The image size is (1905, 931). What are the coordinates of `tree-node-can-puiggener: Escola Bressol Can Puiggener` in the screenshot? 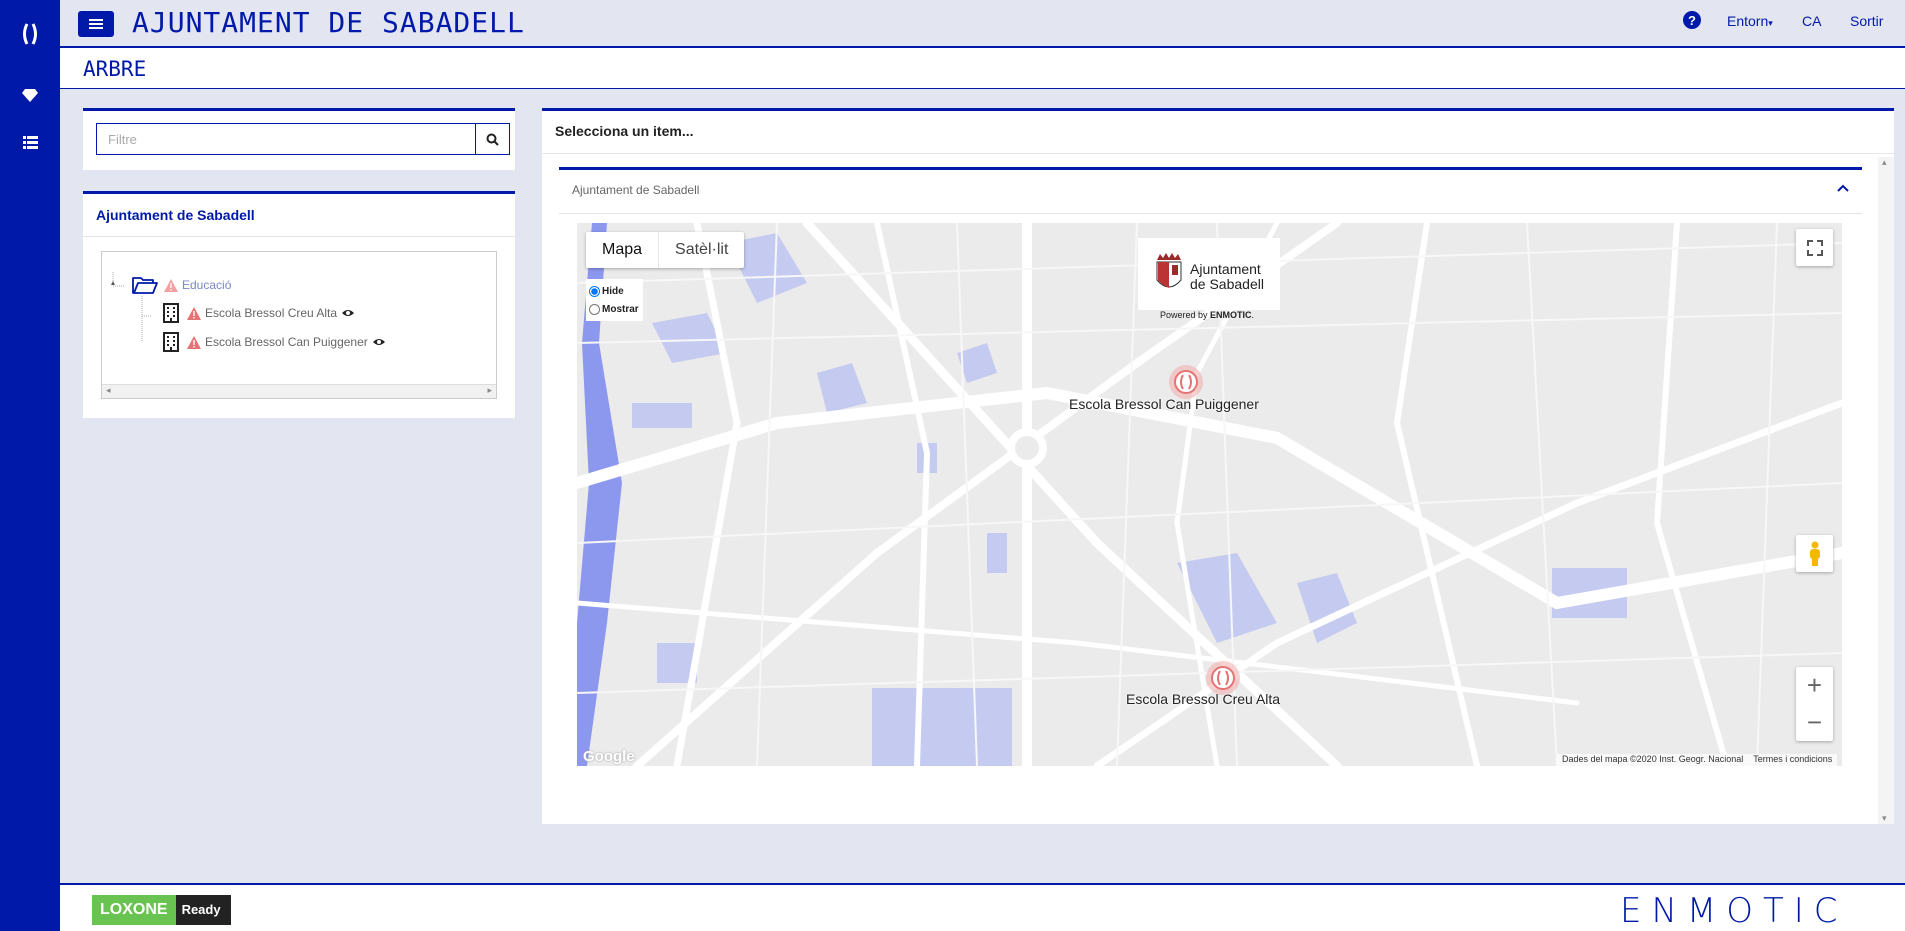 It's located at (274, 342).